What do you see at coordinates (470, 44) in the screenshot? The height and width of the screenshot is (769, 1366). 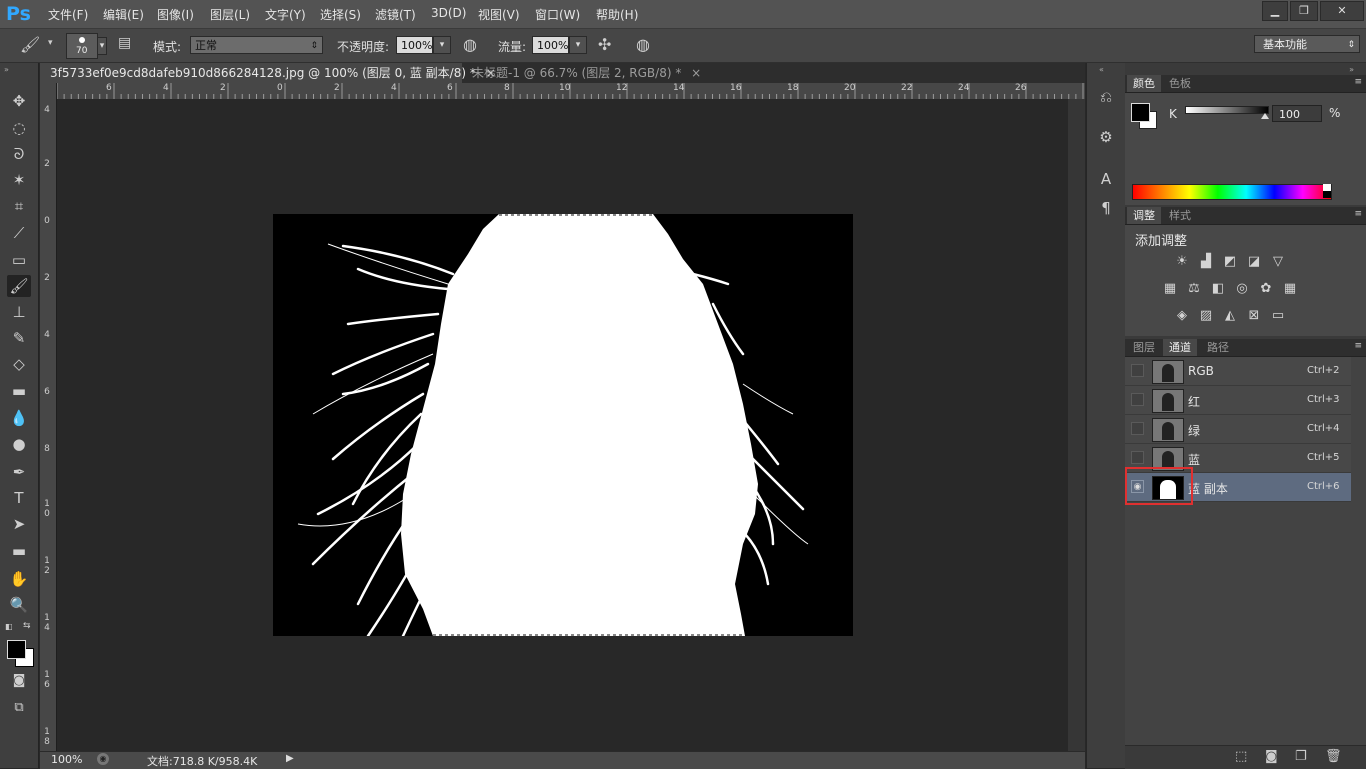 I see `pressure-opacity-icon: ◍` at bounding box center [470, 44].